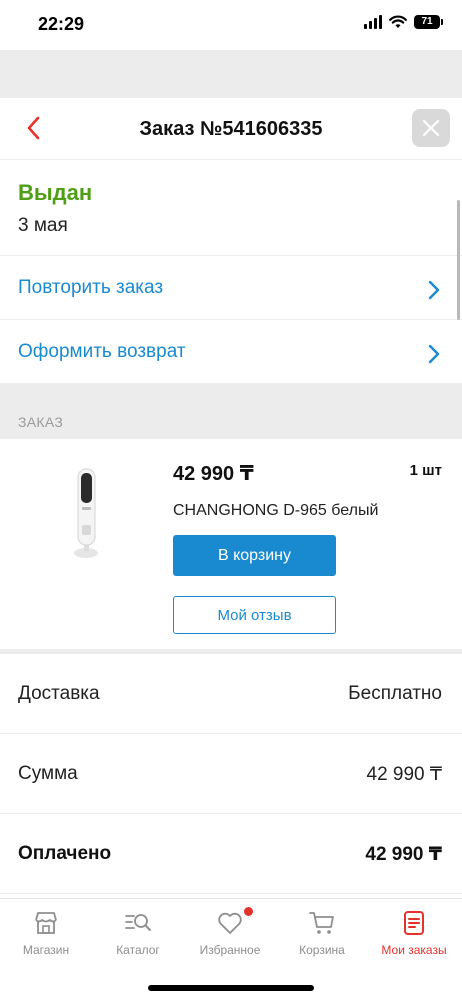  What do you see at coordinates (414, 950) in the screenshot?
I see `tab-my-orders-label: Мои заказы` at bounding box center [414, 950].